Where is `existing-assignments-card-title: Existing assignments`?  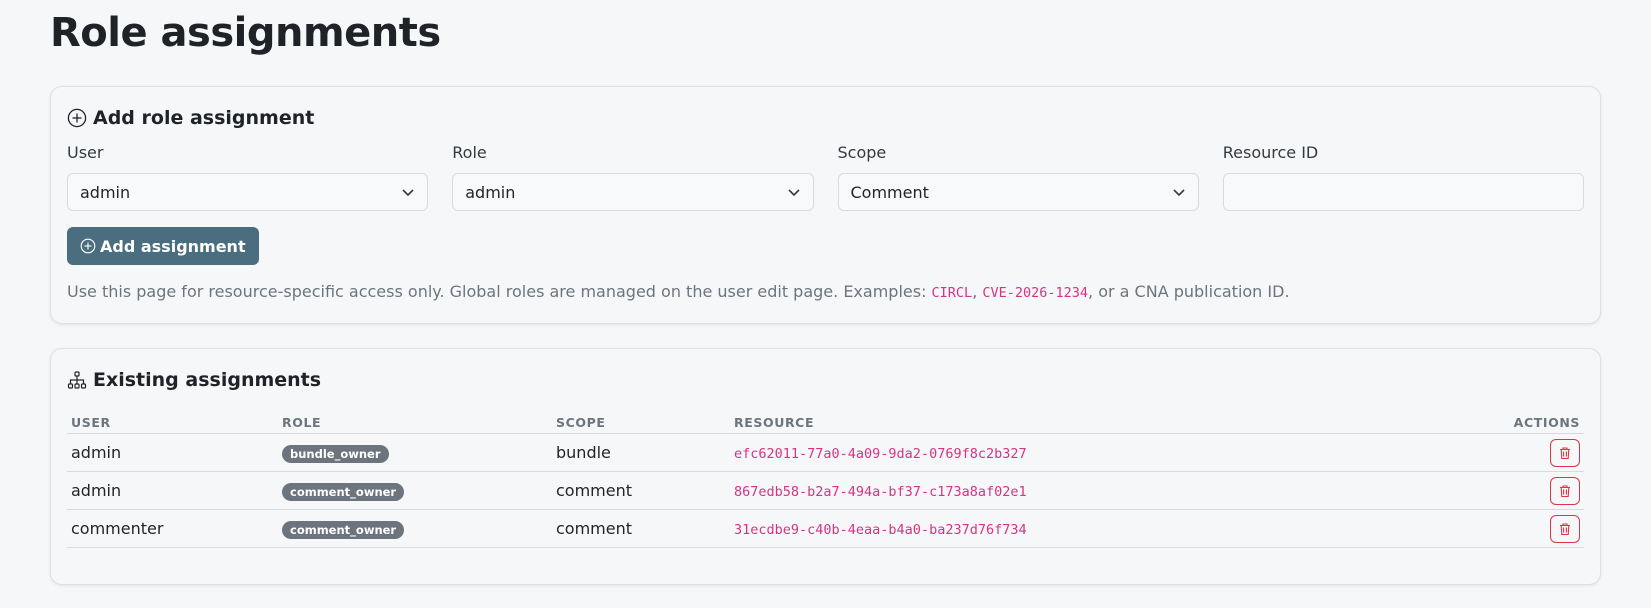 existing-assignments-card-title: Existing assignments is located at coordinates (825, 380).